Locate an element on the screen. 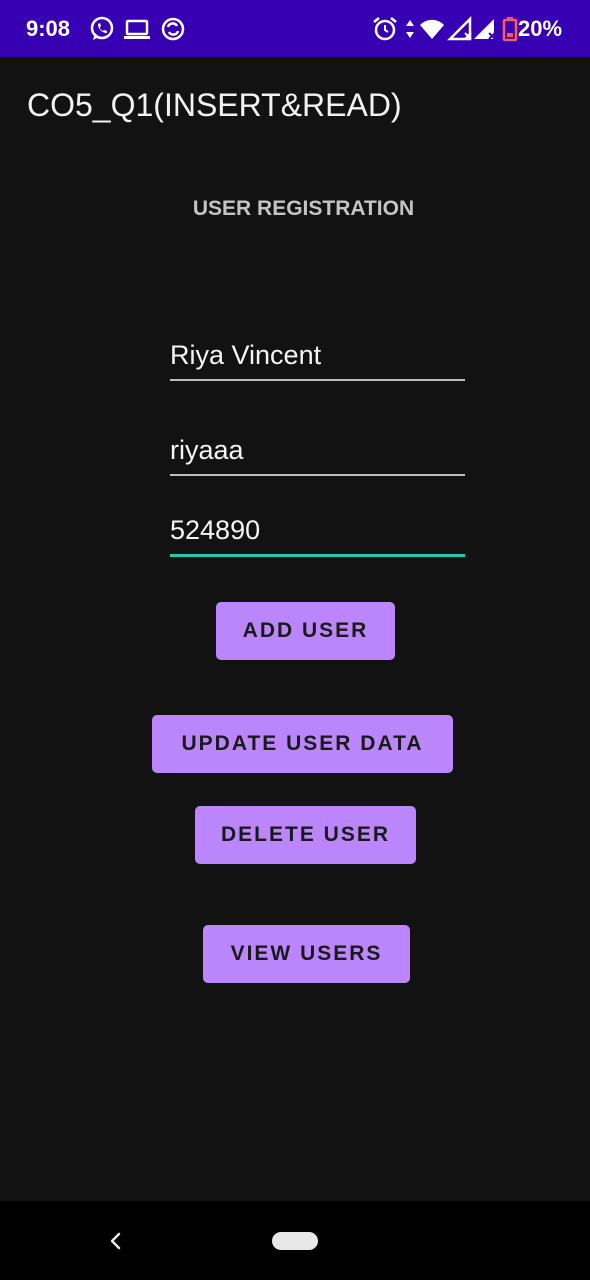 This screenshot has width=590, height=1280. password-field is located at coordinates (317, 534).